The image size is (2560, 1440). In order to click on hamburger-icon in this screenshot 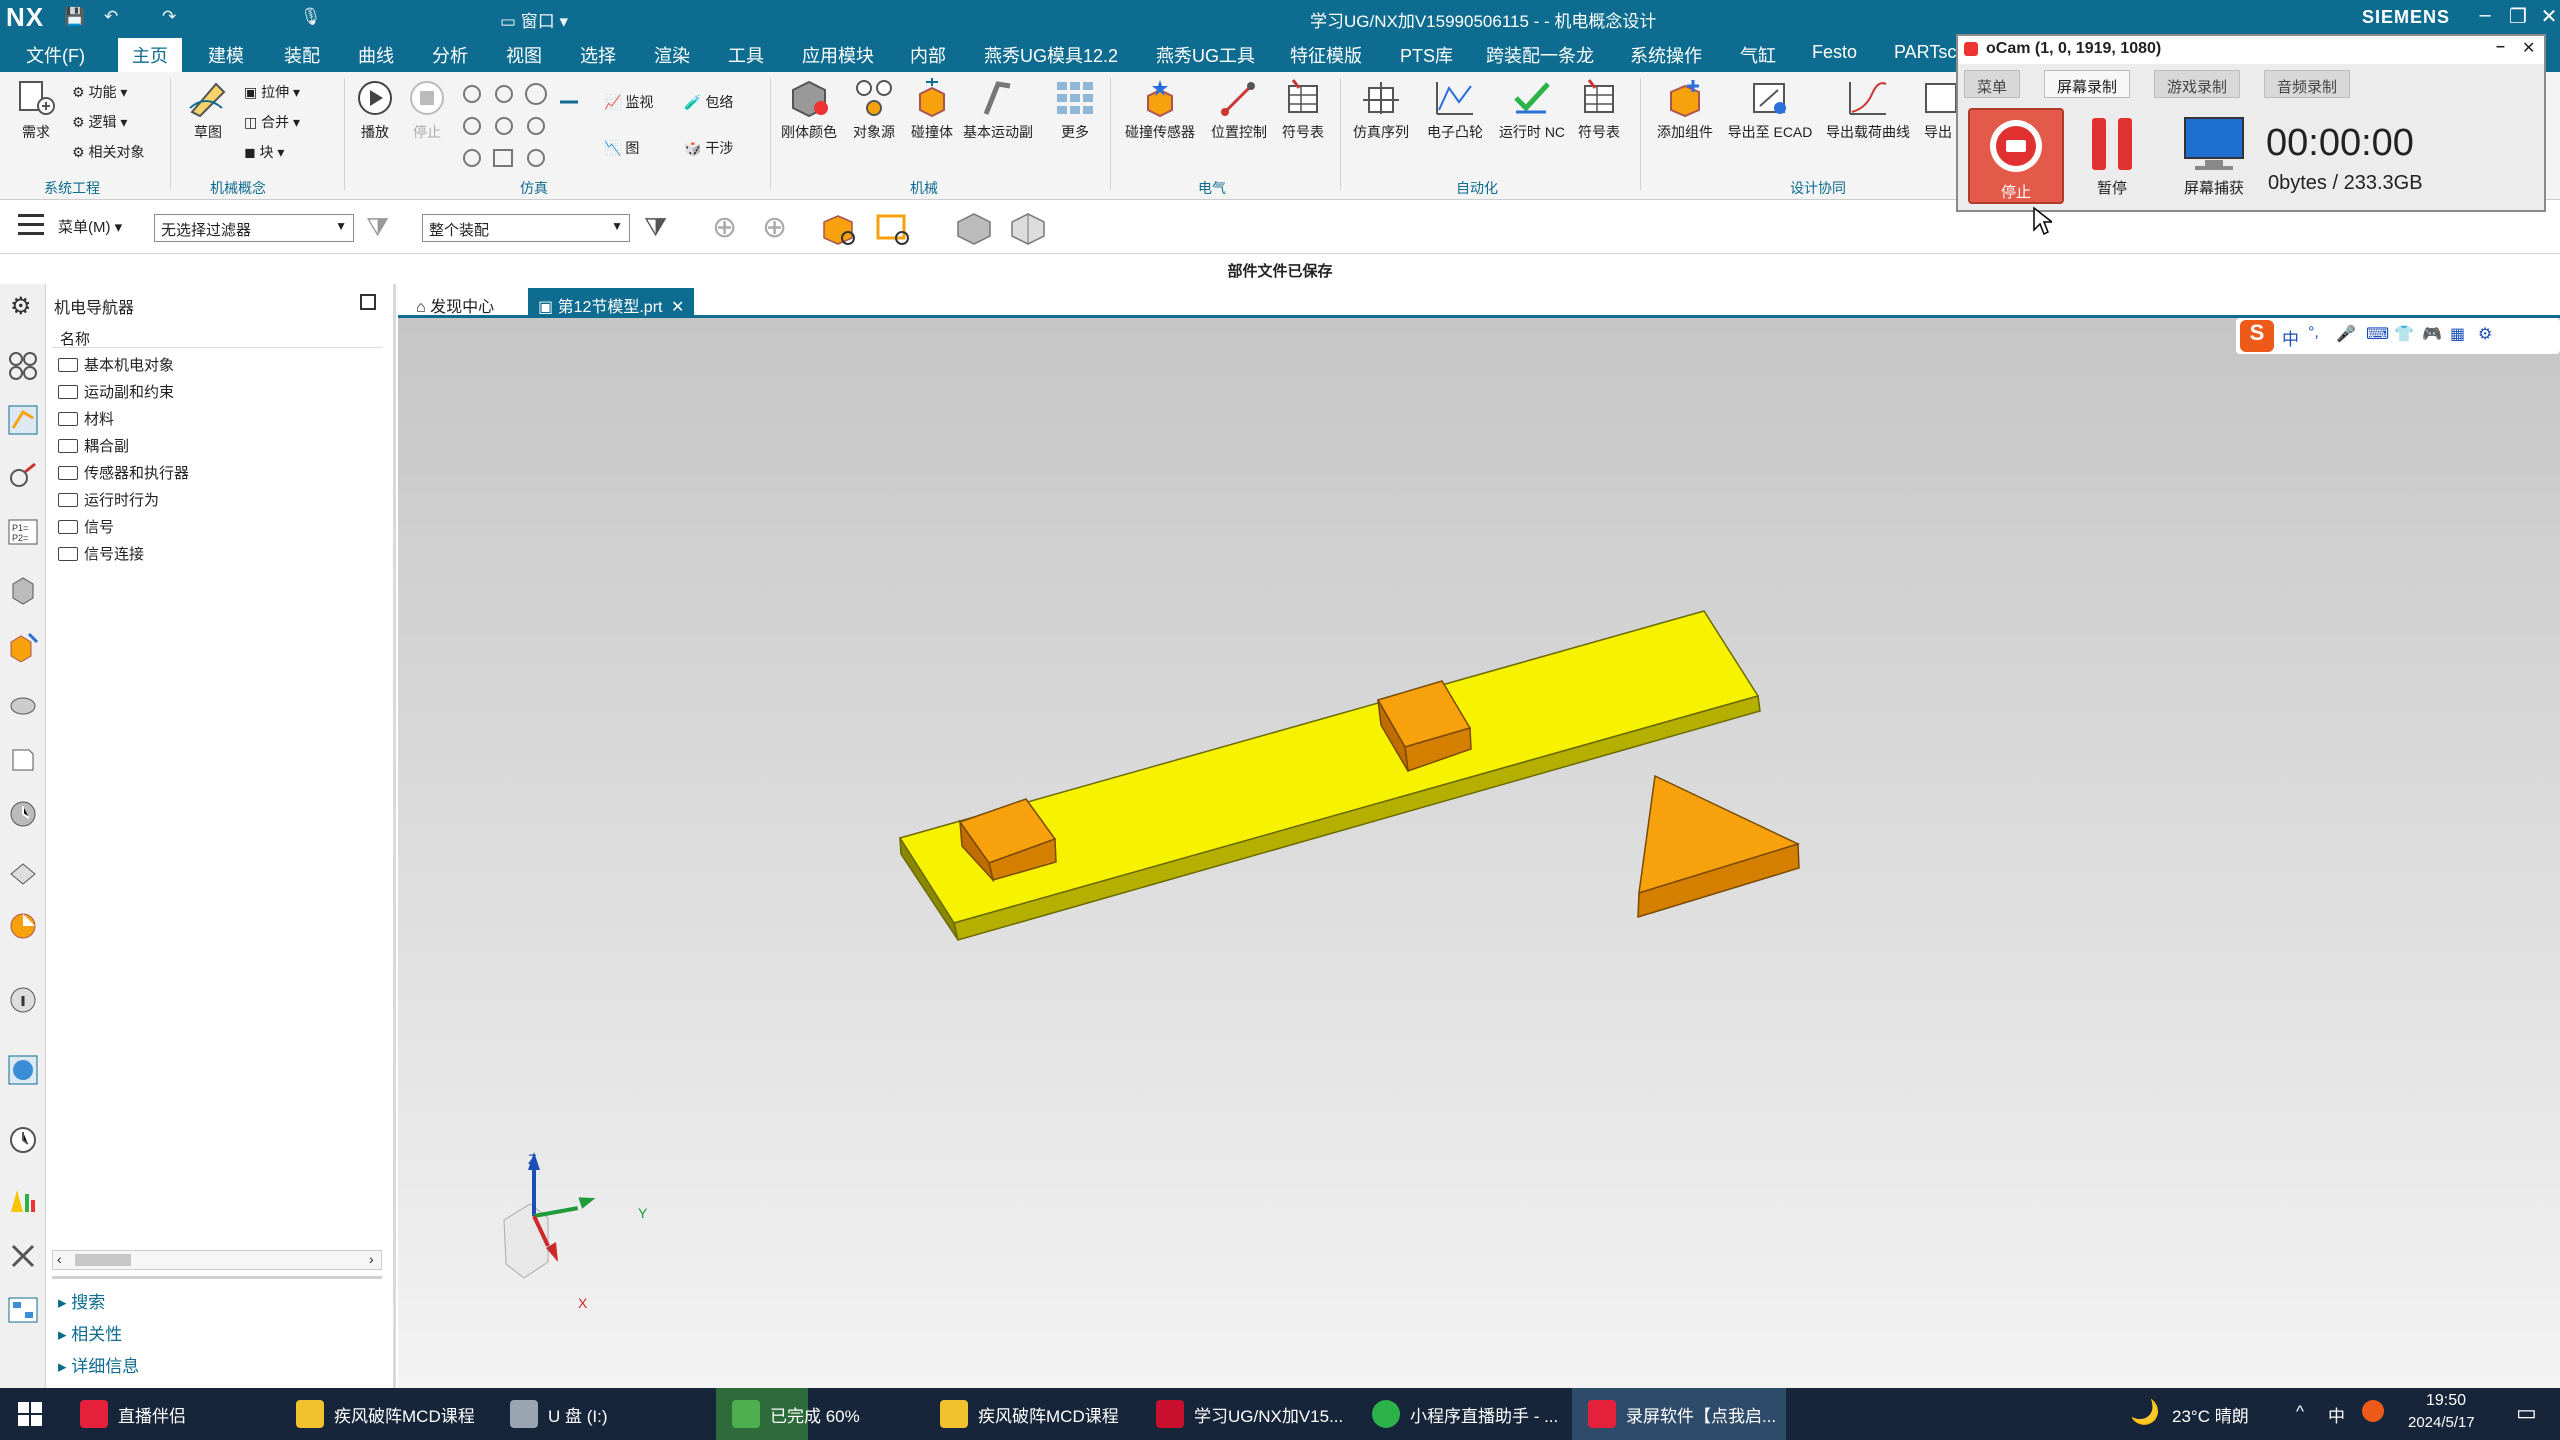, I will do `click(31, 224)`.